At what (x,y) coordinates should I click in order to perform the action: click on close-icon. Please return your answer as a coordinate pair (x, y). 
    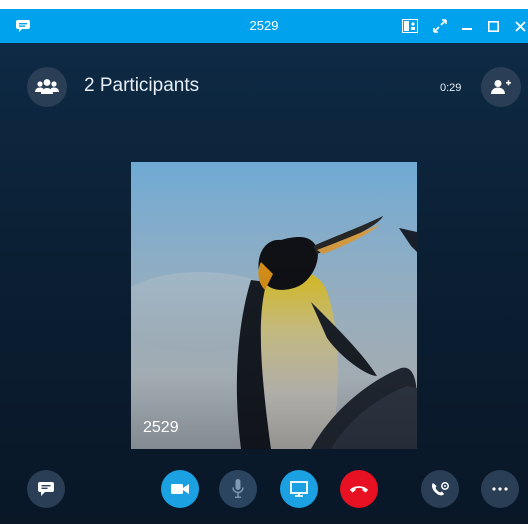
    Looking at the image, I should click on (520, 26).